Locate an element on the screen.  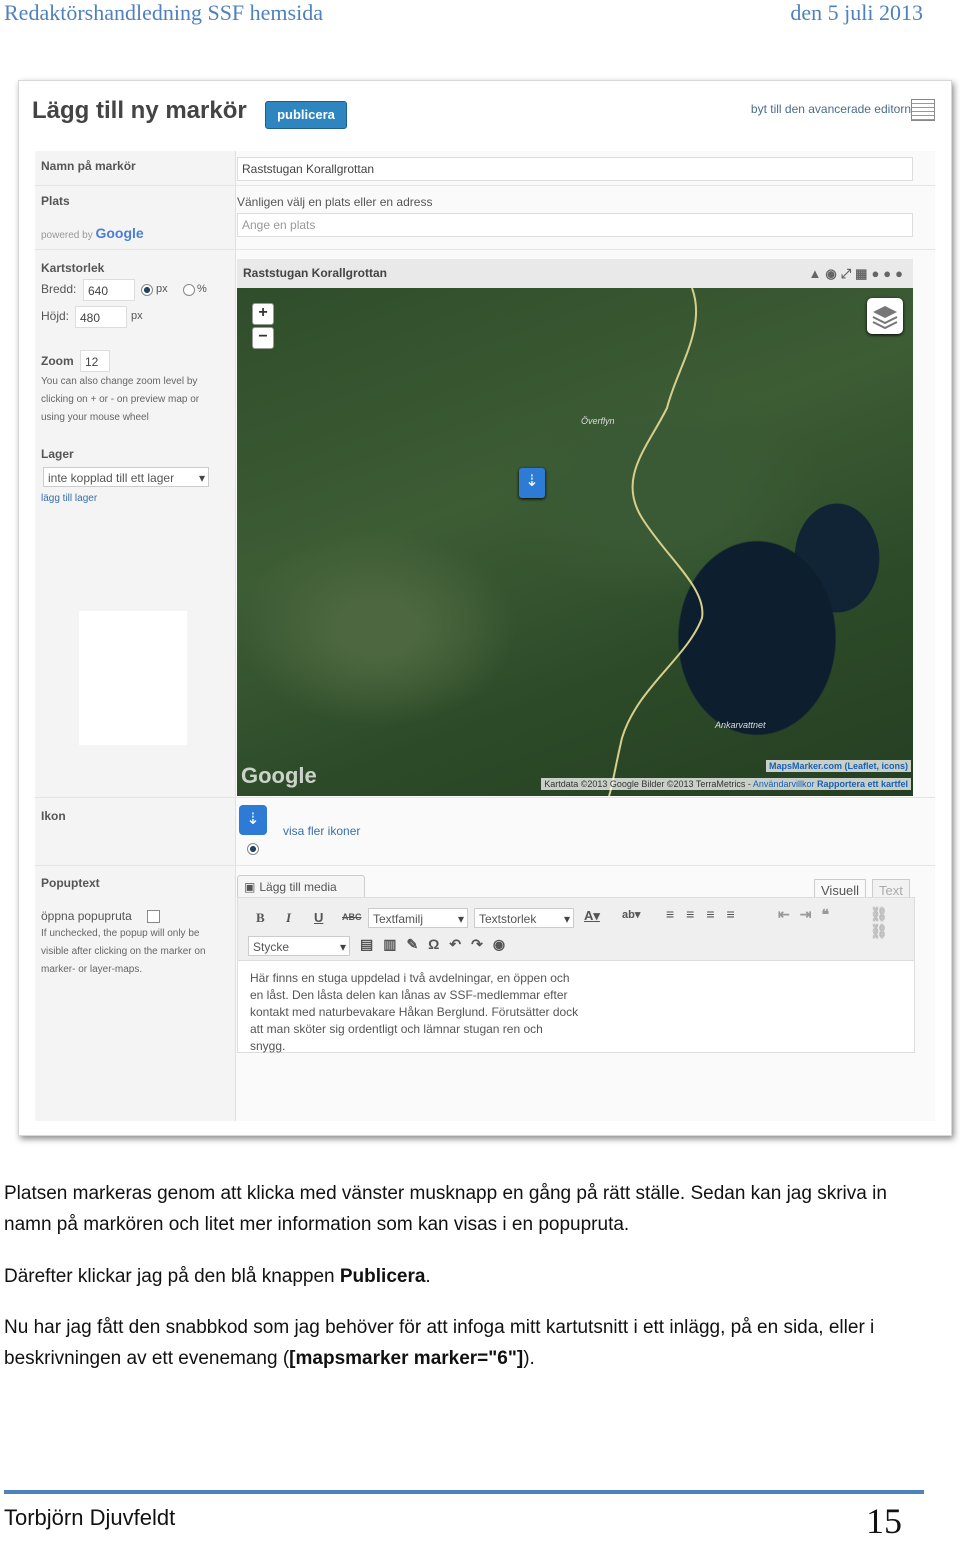
p2-bold: Publicera is located at coordinates (382, 1276).